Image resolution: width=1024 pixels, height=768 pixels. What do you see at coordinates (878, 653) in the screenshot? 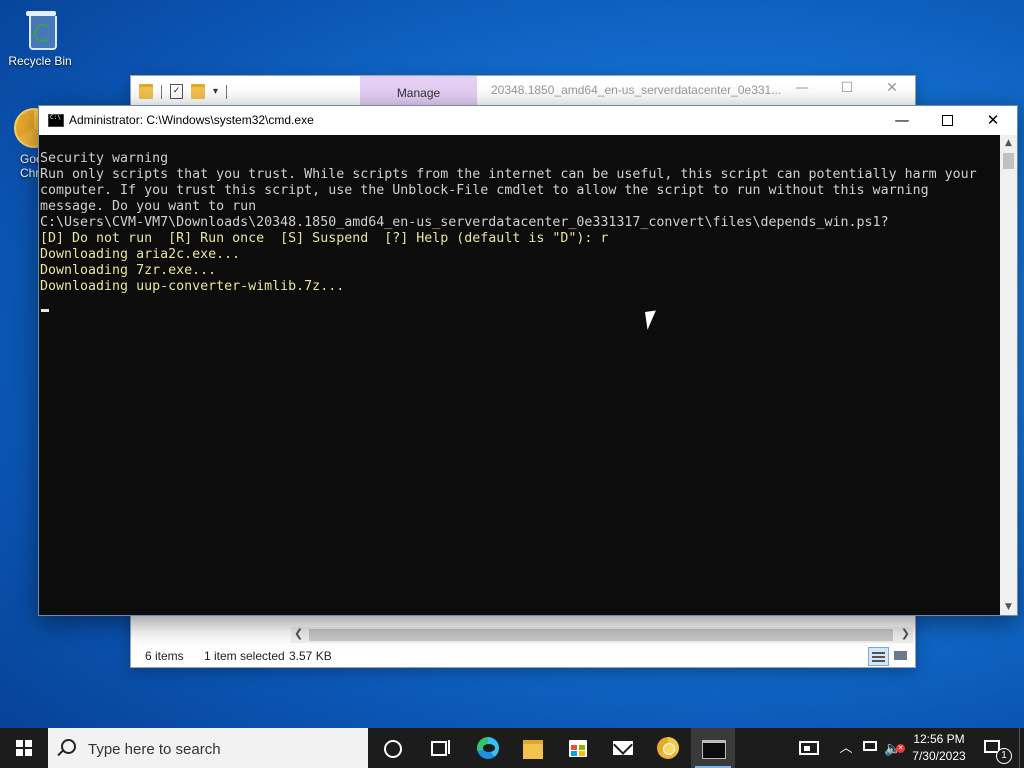
I see `details-view-icon` at bounding box center [878, 653].